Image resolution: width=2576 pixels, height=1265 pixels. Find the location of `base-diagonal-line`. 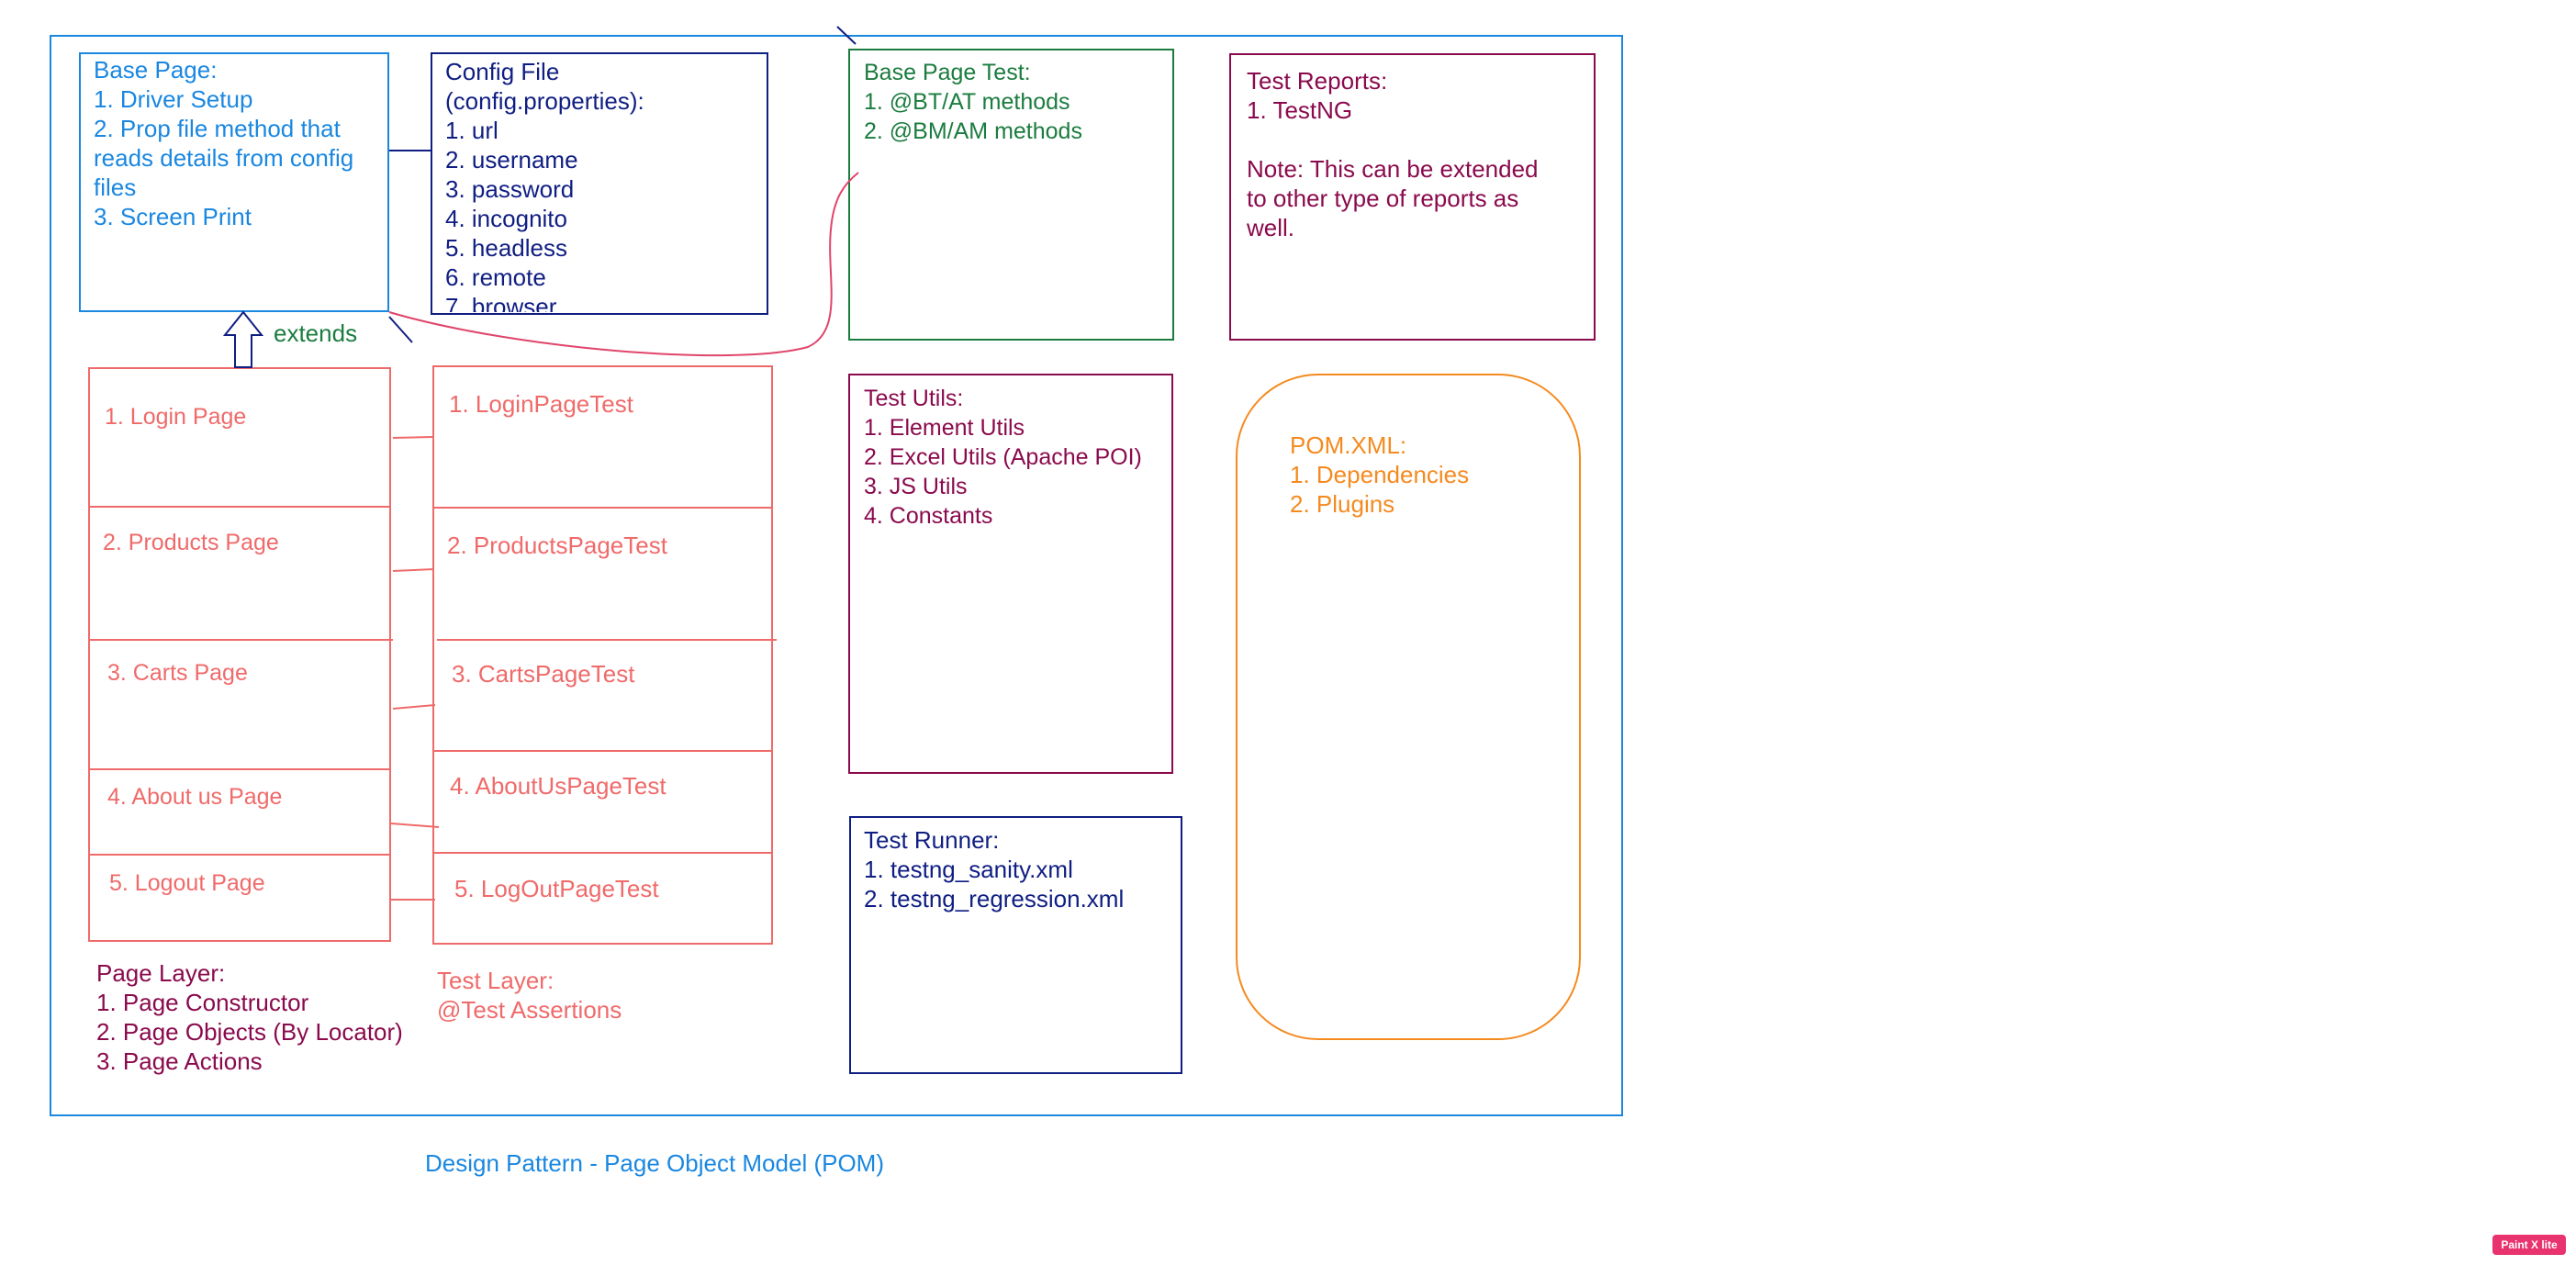

base-diagonal-line is located at coordinates (400, 329).